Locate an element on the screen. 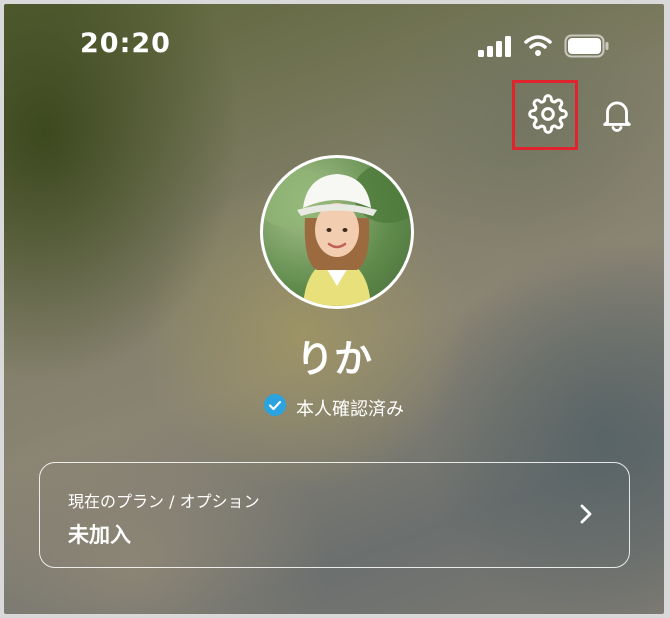 The width and height of the screenshot is (670, 618). battery-icon is located at coordinates (587, 48).